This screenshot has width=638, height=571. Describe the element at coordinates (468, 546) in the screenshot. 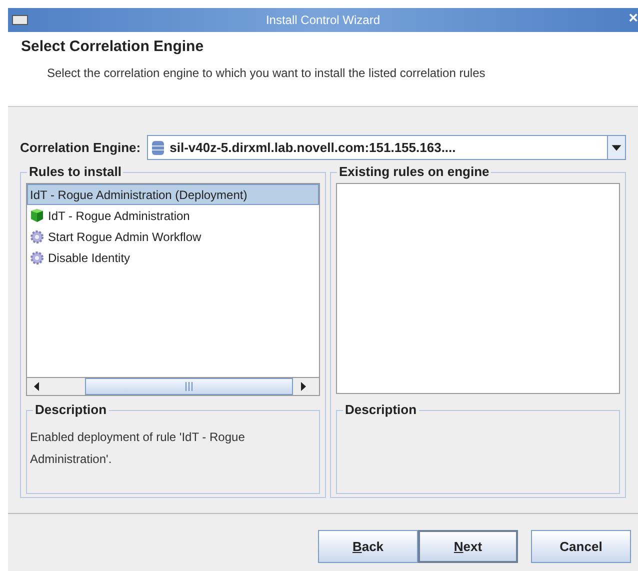

I see `wizard-button: Next` at that location.